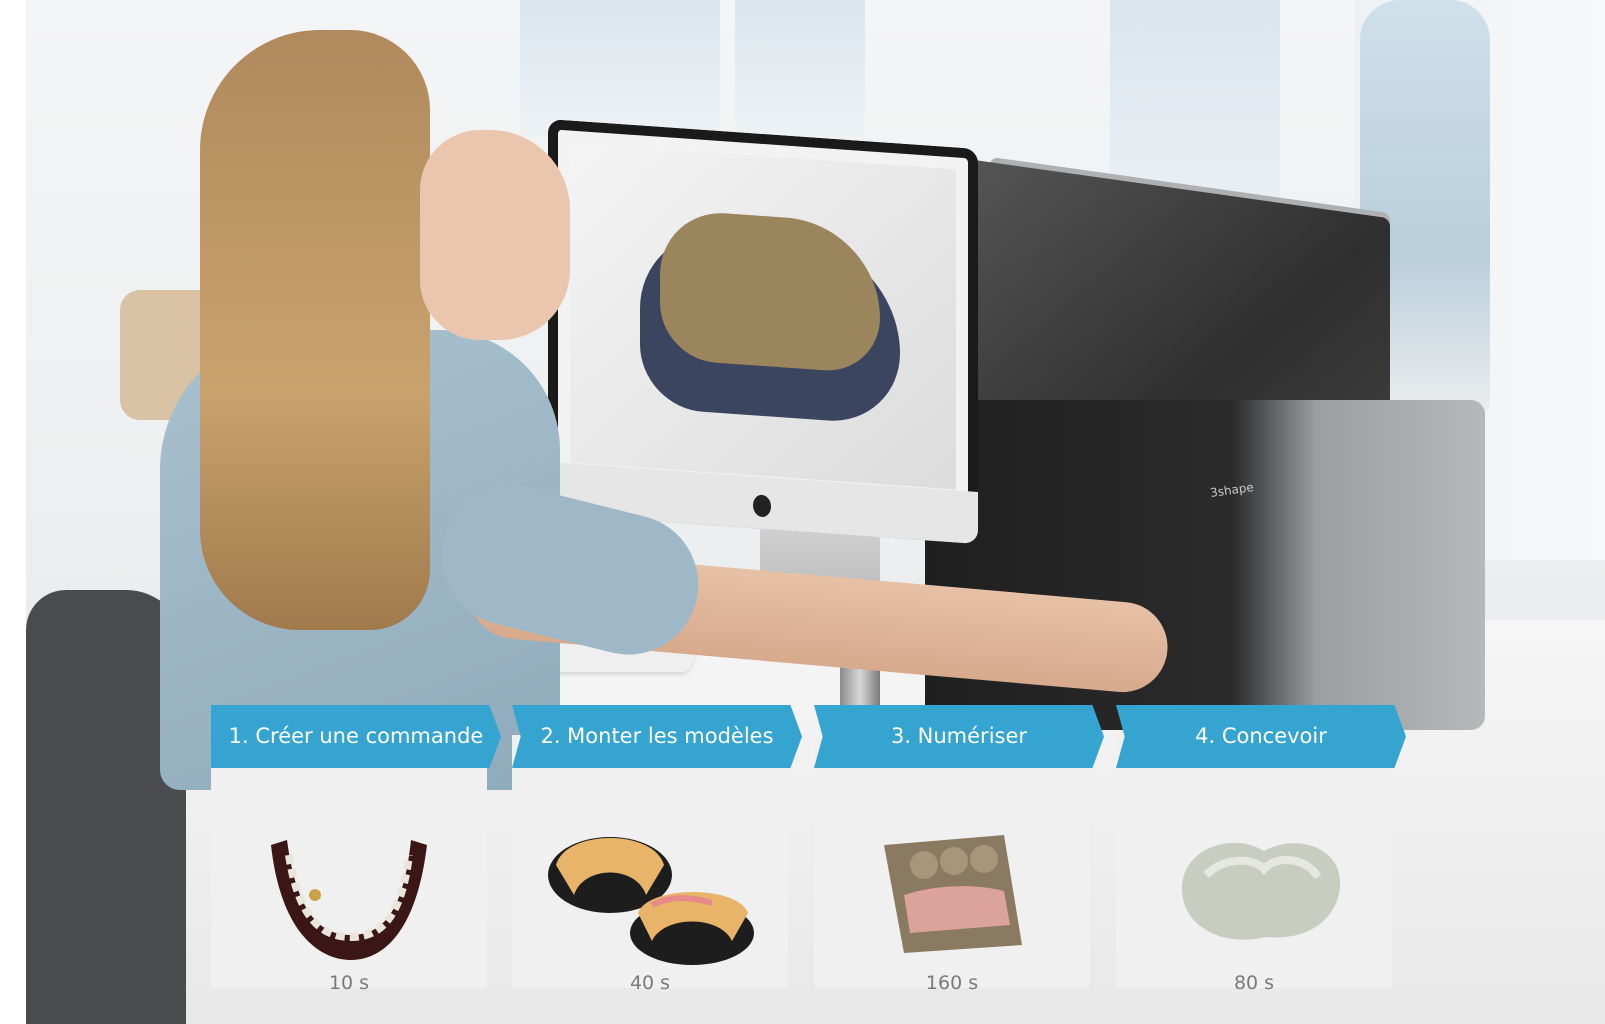 Image resolution: width=1605 pixels, height=1024 pixels. What do you see at coordinates (651, 901) in the screenshot?
I see `plaster-models-icon` at bounding box center [651, 901].